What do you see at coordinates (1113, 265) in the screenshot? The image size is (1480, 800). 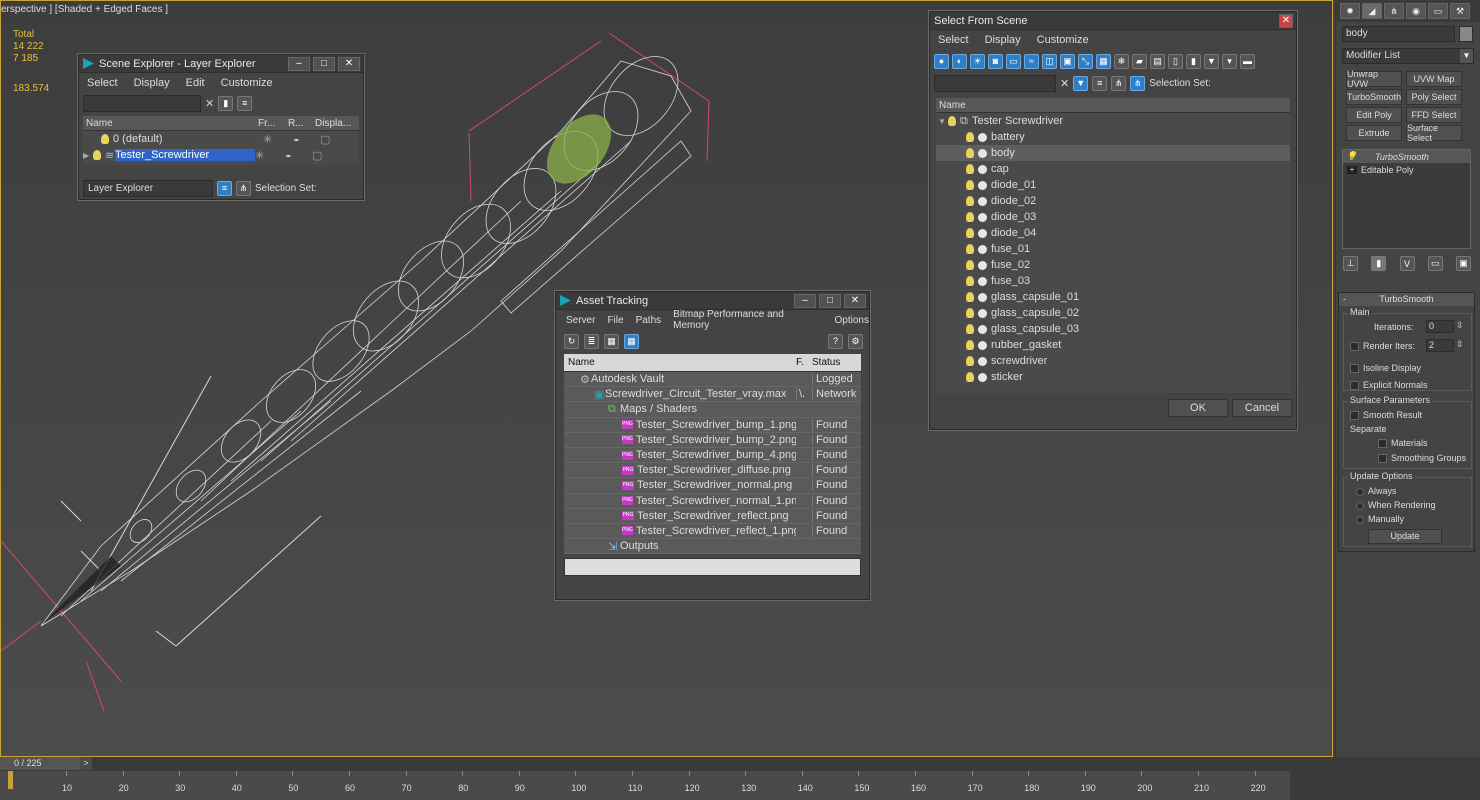 I see `object-row: fuse_02` at bounding box center [1113, 265].